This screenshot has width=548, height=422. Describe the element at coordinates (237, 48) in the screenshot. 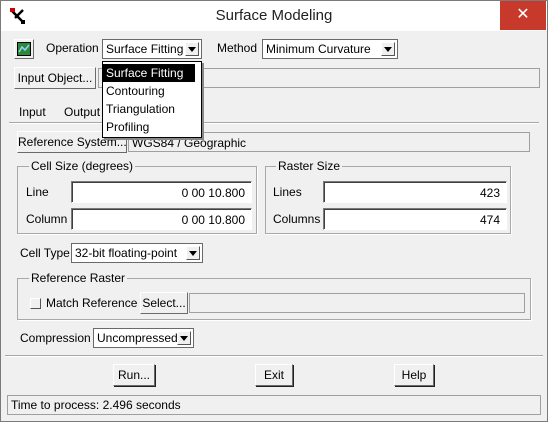

I see `method-label: Method` at that location.